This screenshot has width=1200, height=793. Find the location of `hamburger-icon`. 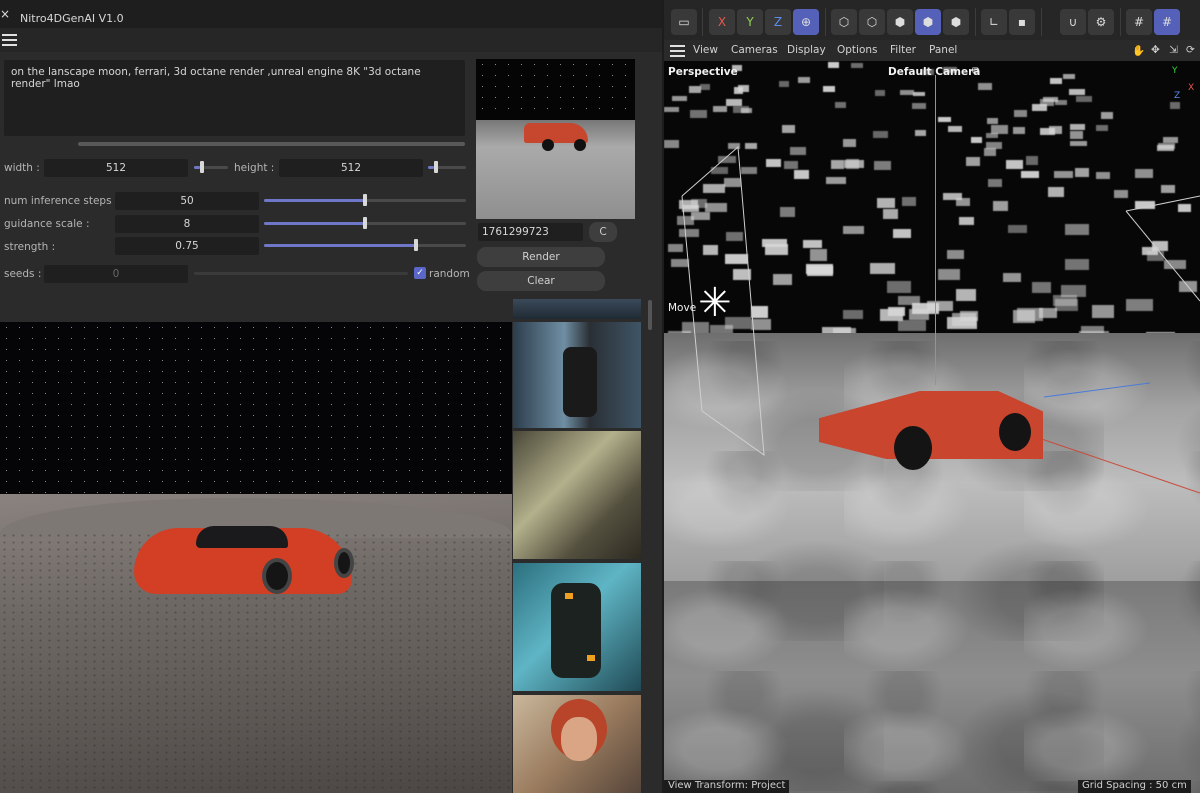

hamburger-icon is located at coordinates (9, 40).